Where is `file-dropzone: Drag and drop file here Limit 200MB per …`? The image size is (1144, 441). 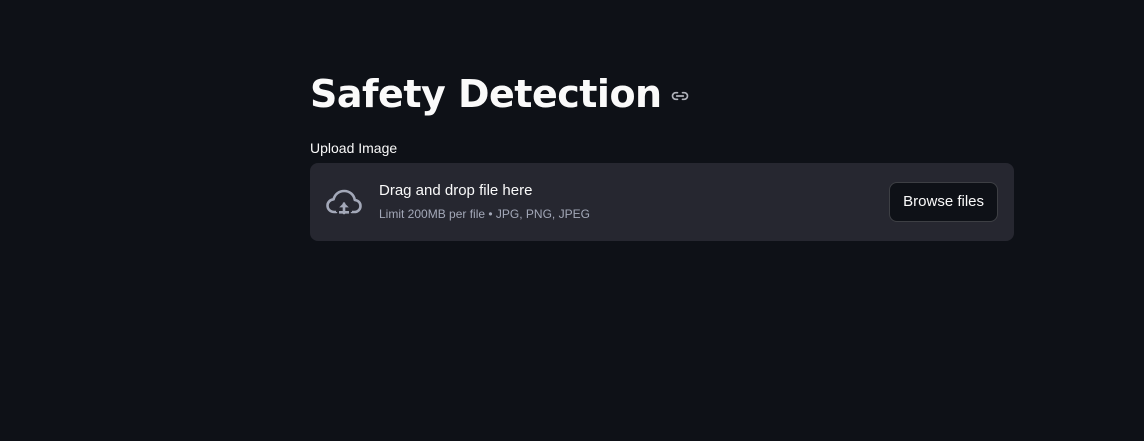
file-dropzone: Drag and drop file here Limit 200MB per … is located at coordinates (662, 202).